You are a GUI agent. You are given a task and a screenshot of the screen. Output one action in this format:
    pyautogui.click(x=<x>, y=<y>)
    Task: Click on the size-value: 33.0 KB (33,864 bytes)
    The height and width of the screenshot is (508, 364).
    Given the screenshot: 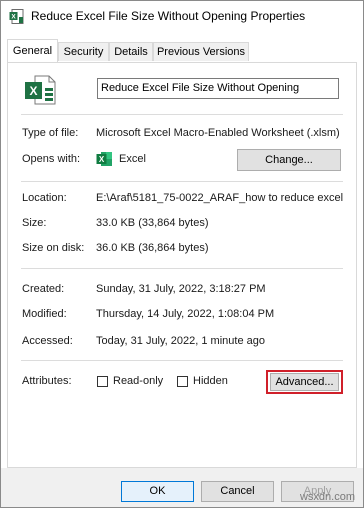 What is the action you would take?
    pyautogui.click(x=152, y=223)
    